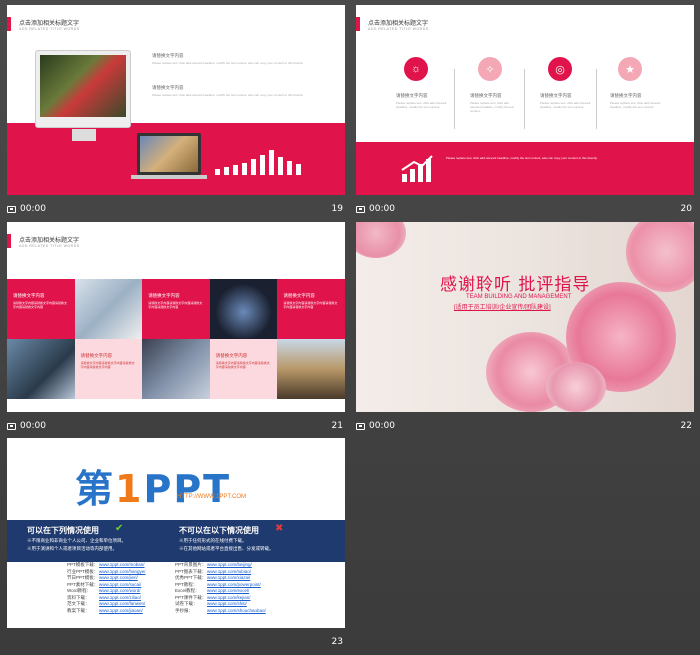 The height and width of the screenshot is (655, 700). What do you see at coordinates (122, 603) in the screenshot?
I see `link-url: www.1ppt.com/fanwen/` at bounding box center [122, 603].